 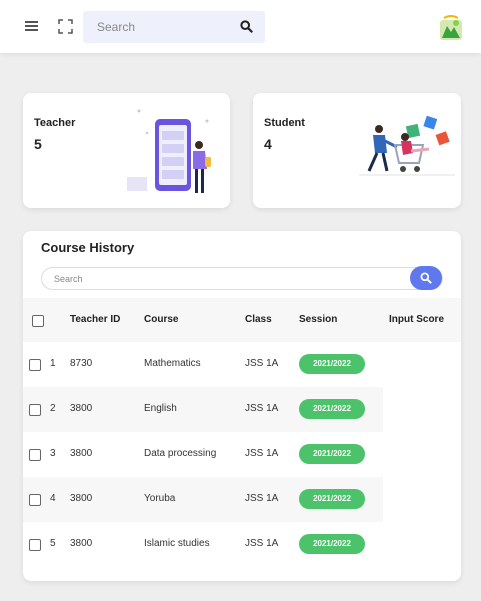 What do you see at coordinates (203, 409) in the screenshot?
I see `table-row: 2 3800 English JSS 1A 2021/2022` at bounding box center [203, 409].